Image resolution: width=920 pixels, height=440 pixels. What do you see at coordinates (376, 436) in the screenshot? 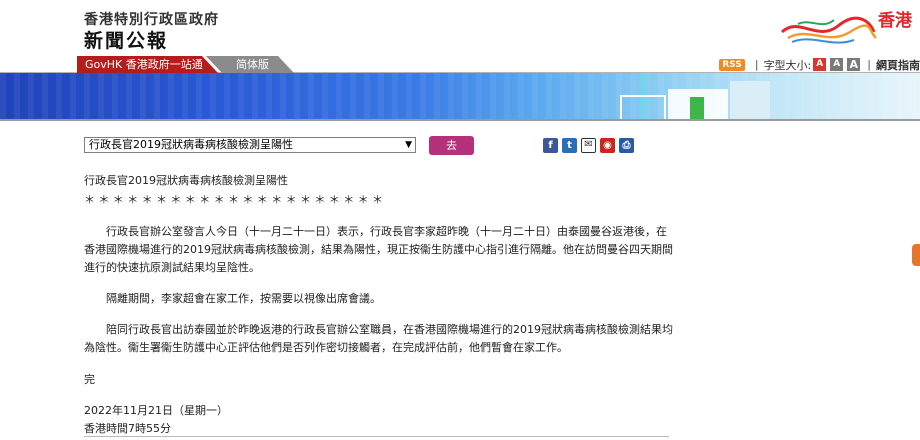
I see `content-divider` at bounding box center [376, 436].